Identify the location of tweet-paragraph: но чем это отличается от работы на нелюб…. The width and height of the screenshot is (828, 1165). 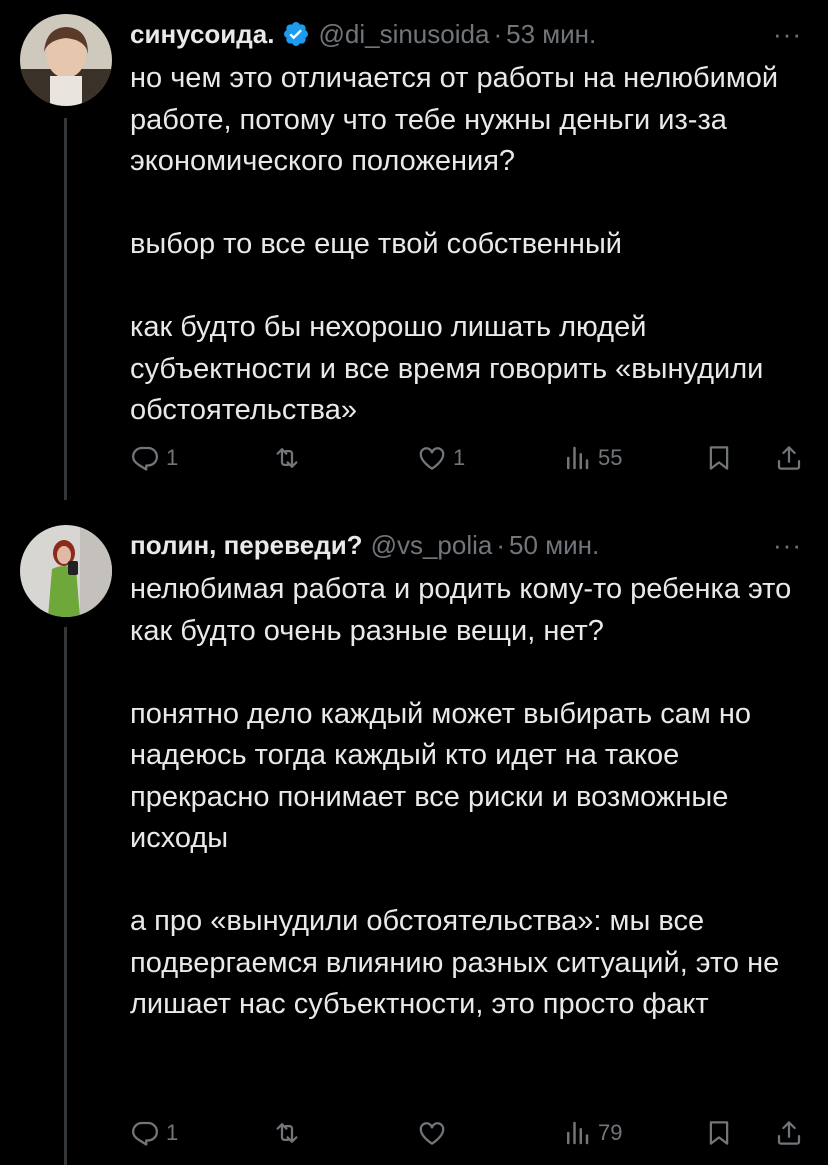
(454, 119).